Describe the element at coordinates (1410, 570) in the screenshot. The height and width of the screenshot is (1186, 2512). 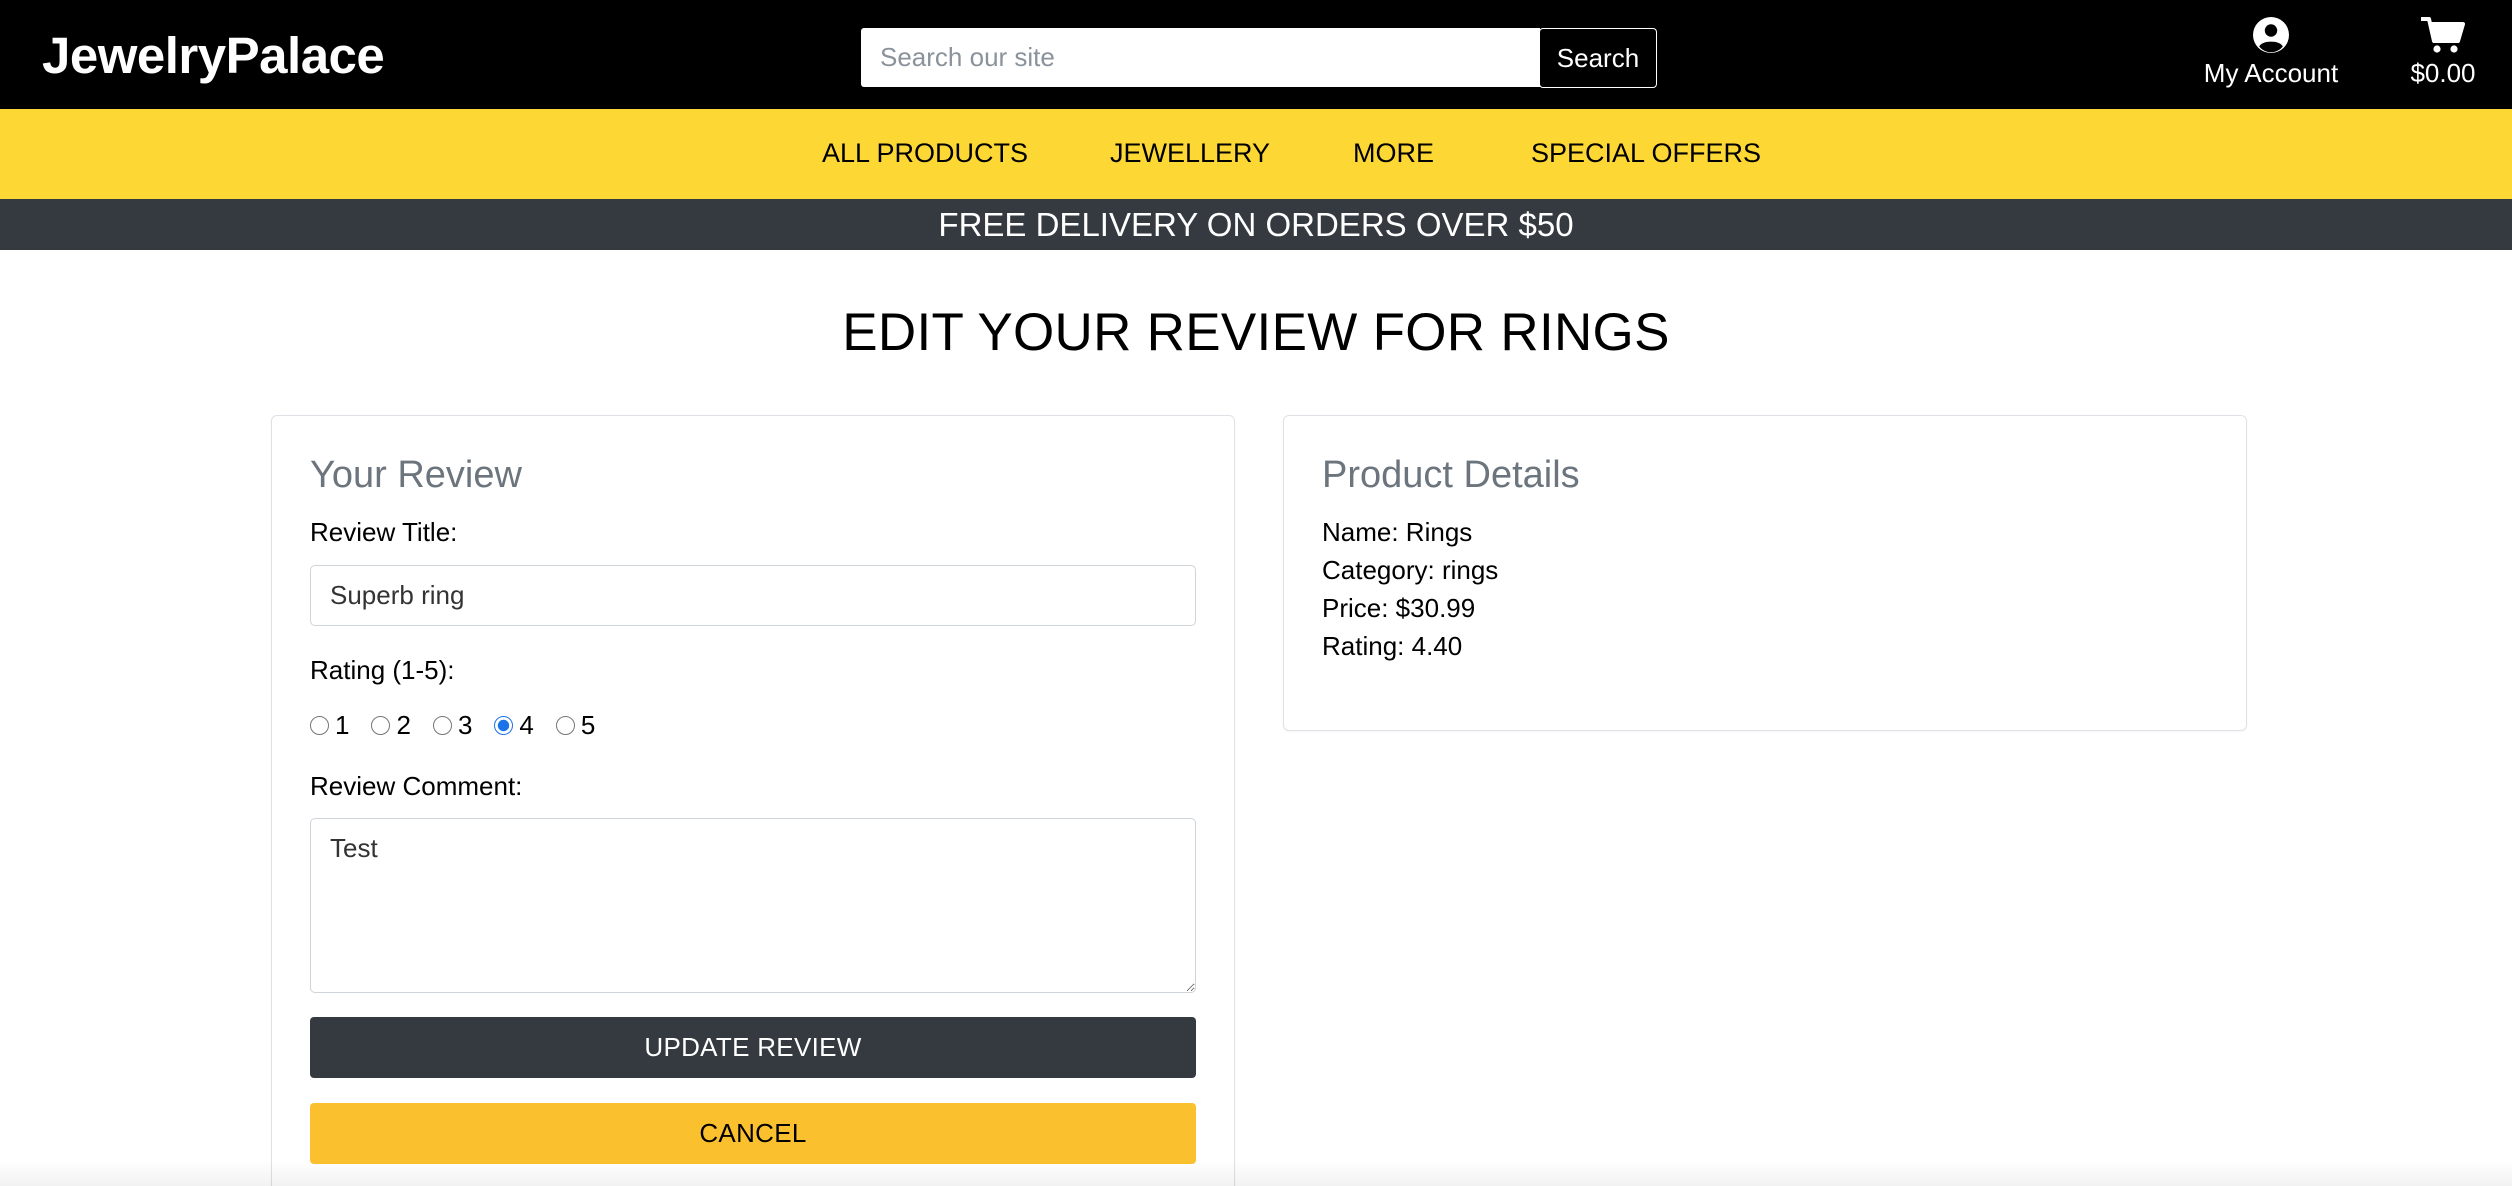
I see `product-category: Category: rings` at that location.